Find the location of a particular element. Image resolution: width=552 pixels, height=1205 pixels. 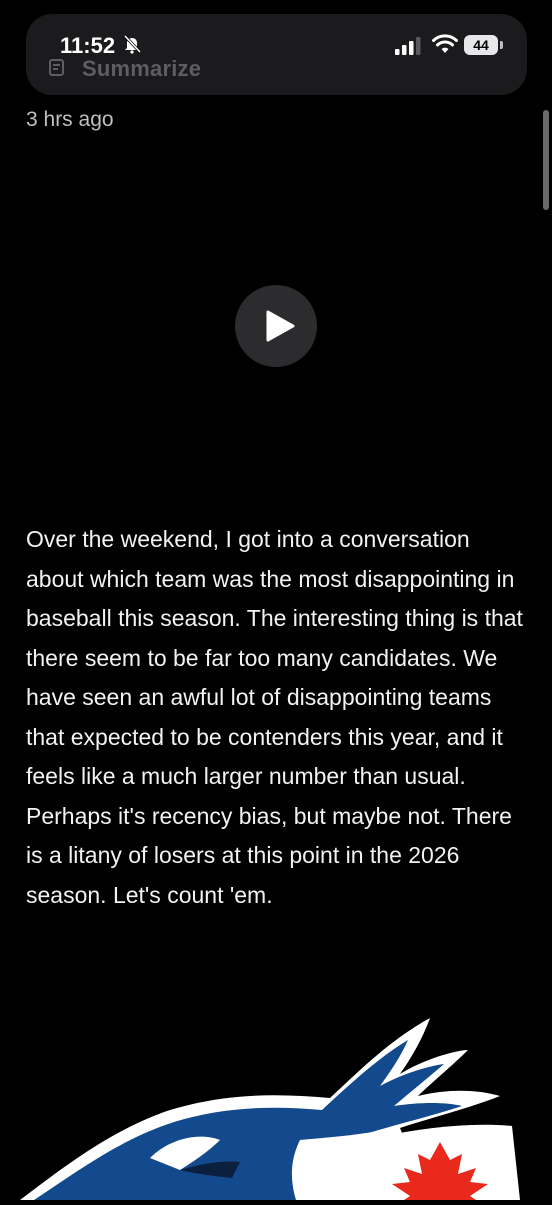

battery-tip is located at coordinates (501, 45).